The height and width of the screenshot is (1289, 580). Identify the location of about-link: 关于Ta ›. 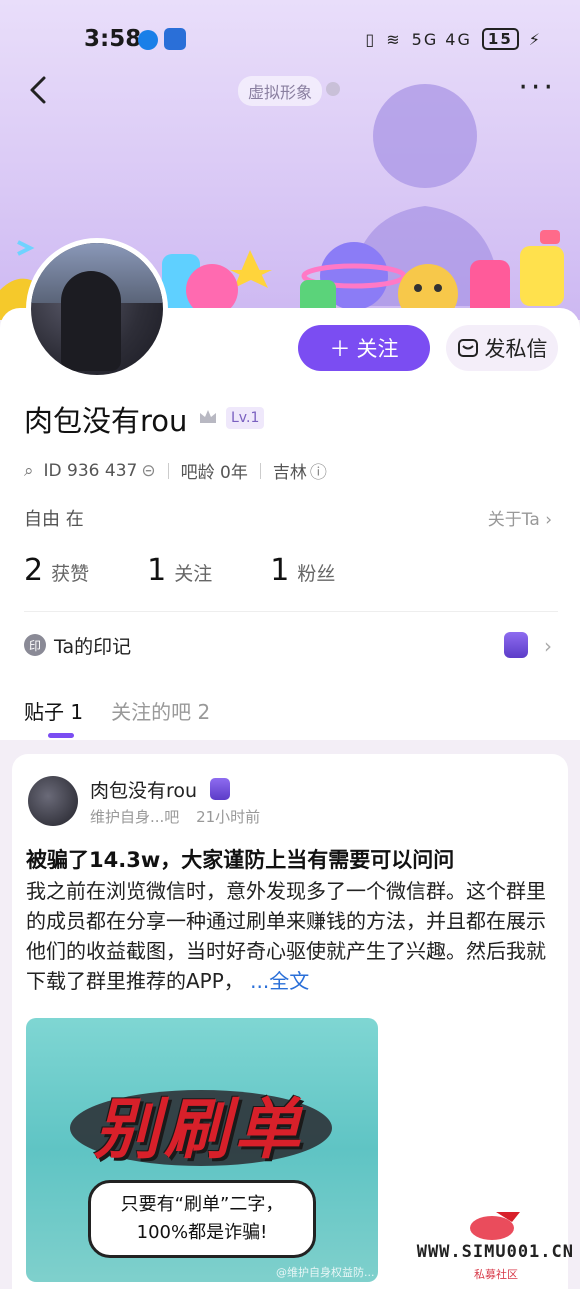
(520, 517).